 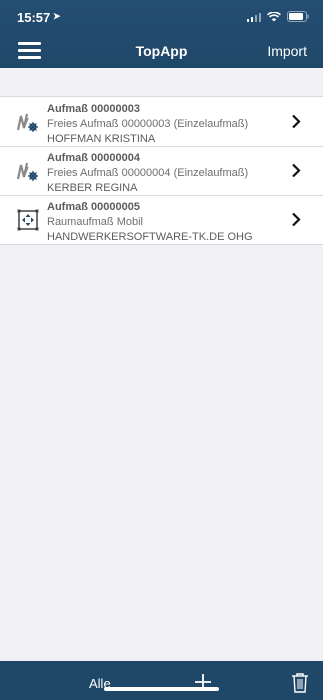 What do you see at coordinates (28, 220) in the screenshot?
I see `room-measure-icon` at bounding box center [28, 220].